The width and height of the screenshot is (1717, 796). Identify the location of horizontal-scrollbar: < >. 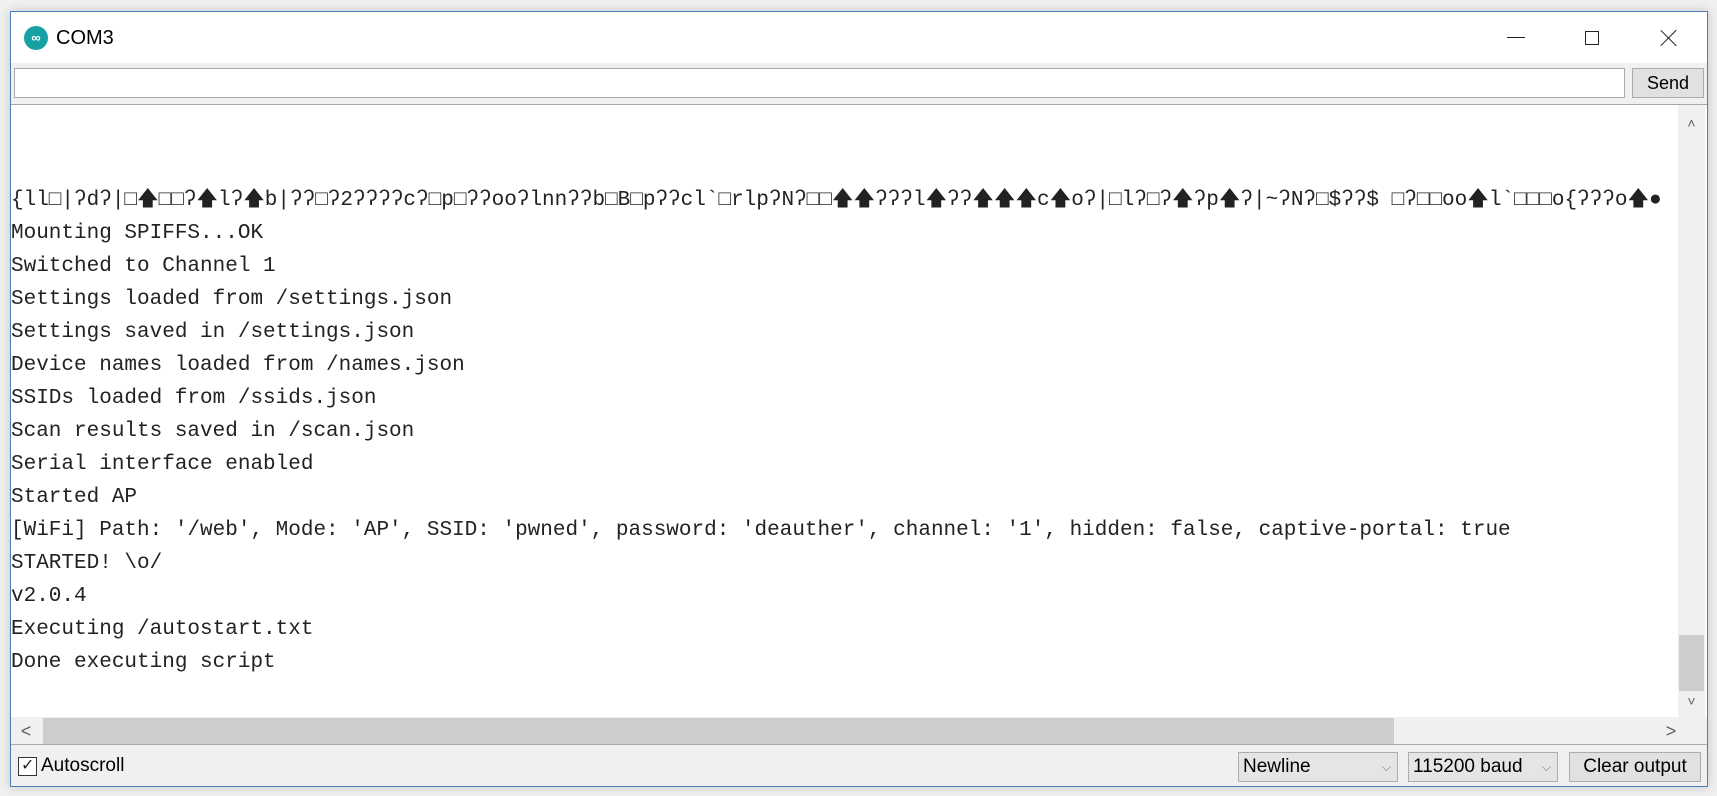
(859, 731).